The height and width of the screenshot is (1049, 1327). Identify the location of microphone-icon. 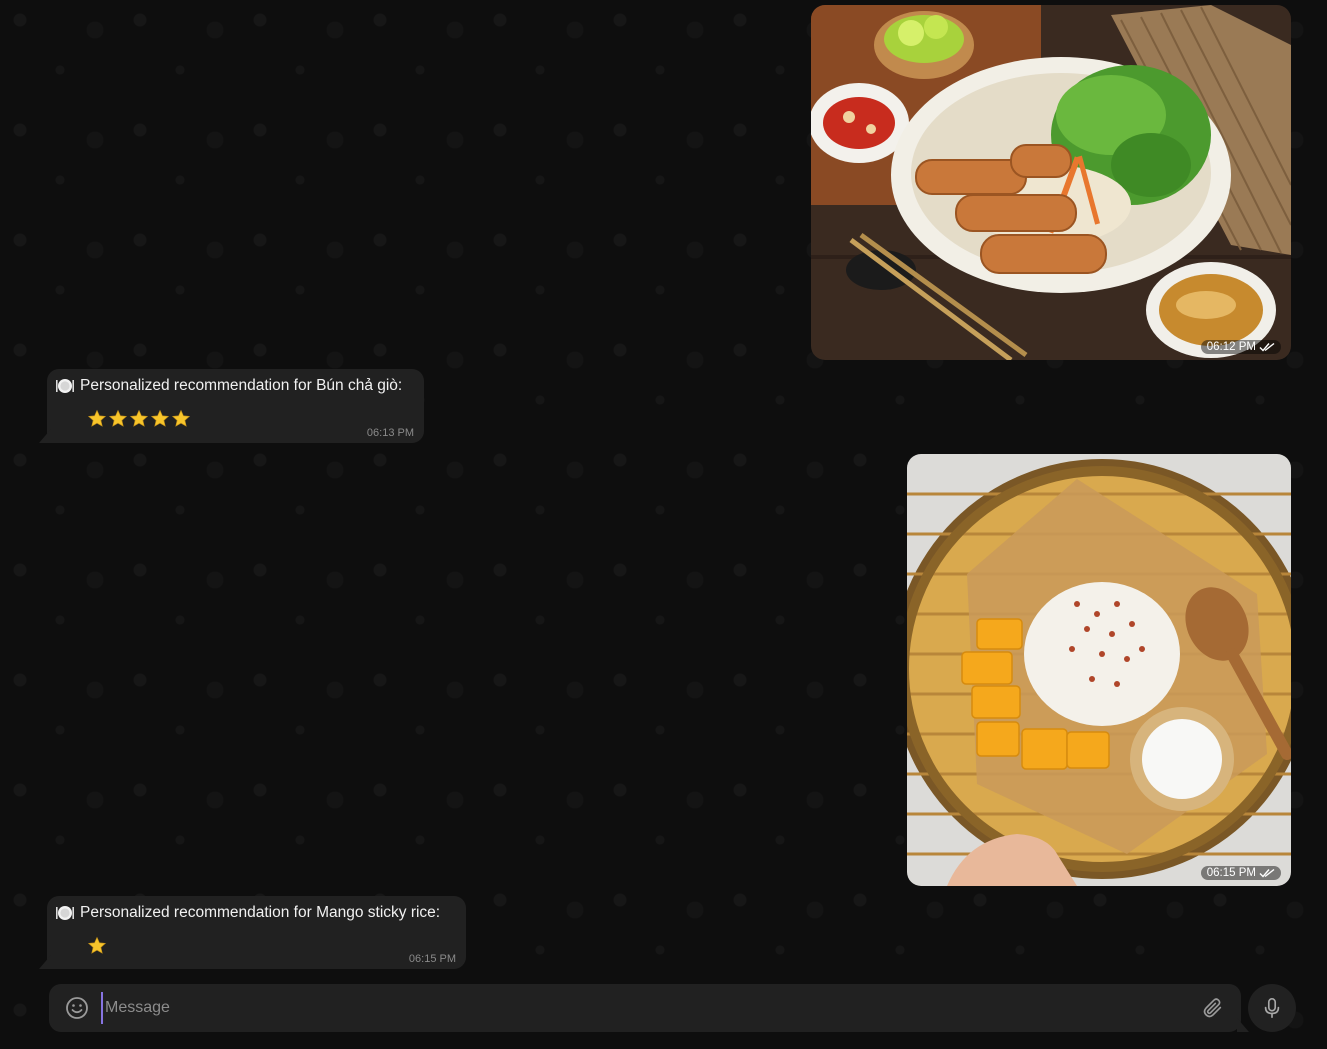
(1272, 1008).